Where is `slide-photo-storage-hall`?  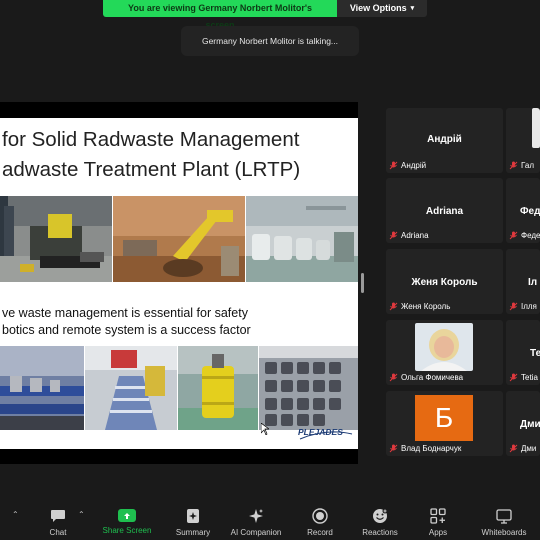 slide-photo-storage-hall is located at coordinates (302, 239).